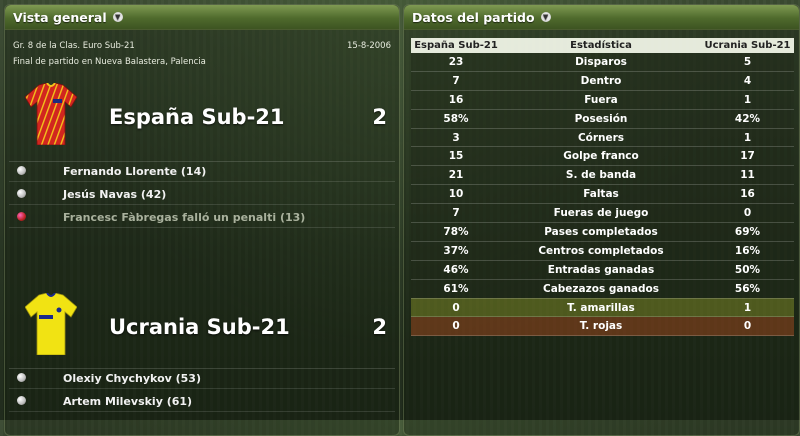  I want to click on table-row: 61% Cabezazos ganados 56%, so click(602, 289).